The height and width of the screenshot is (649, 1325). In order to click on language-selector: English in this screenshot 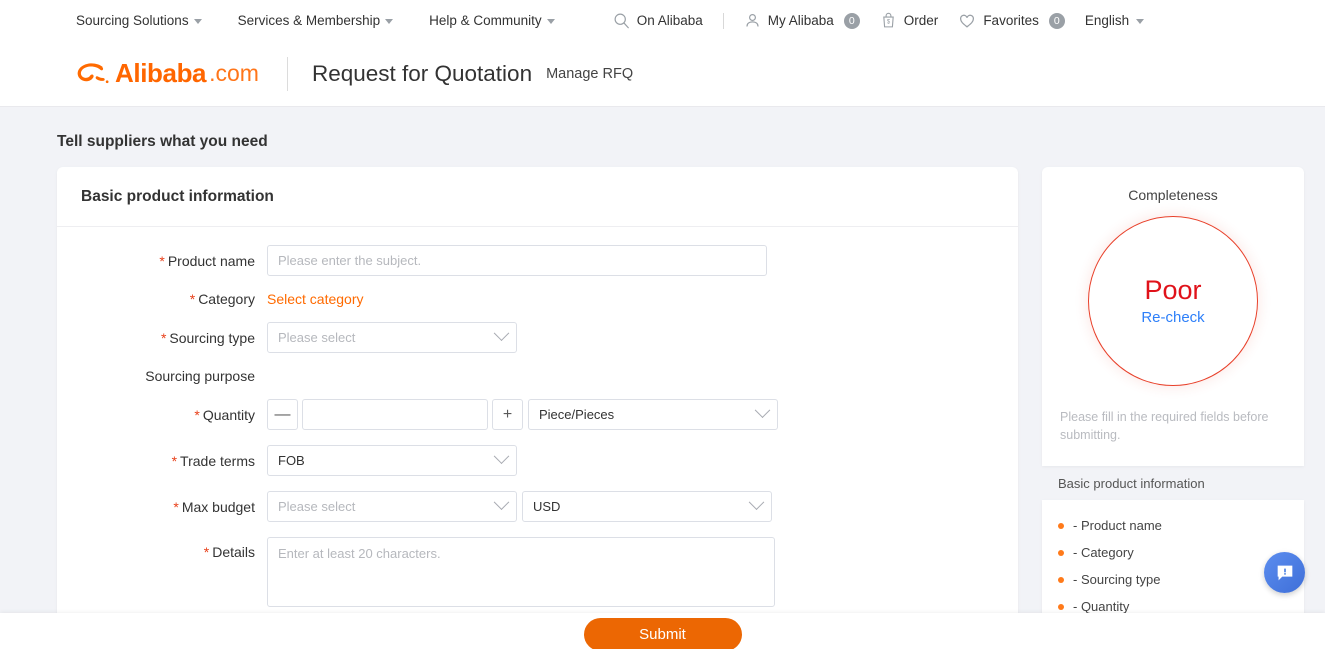, I will do `click(1114, 20)`.